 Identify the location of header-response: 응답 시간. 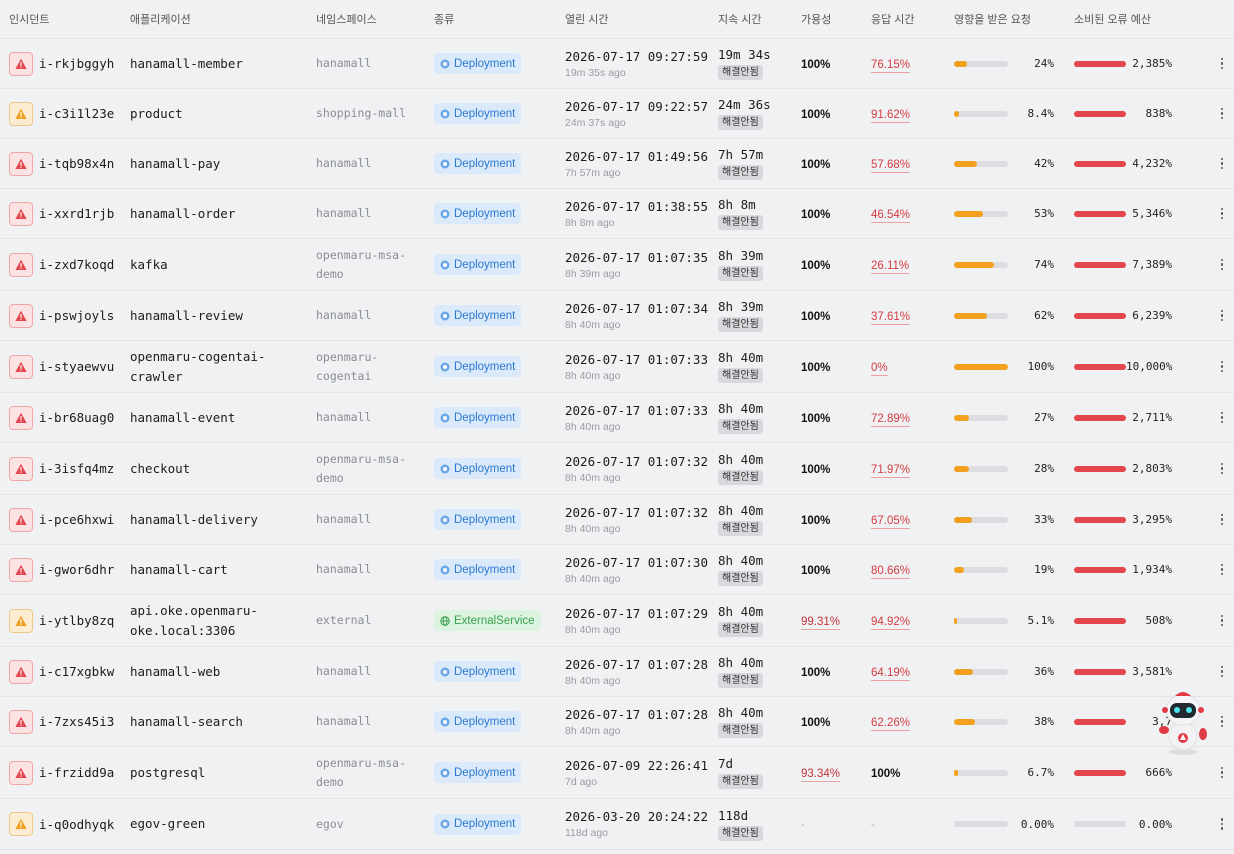
(912, 19).